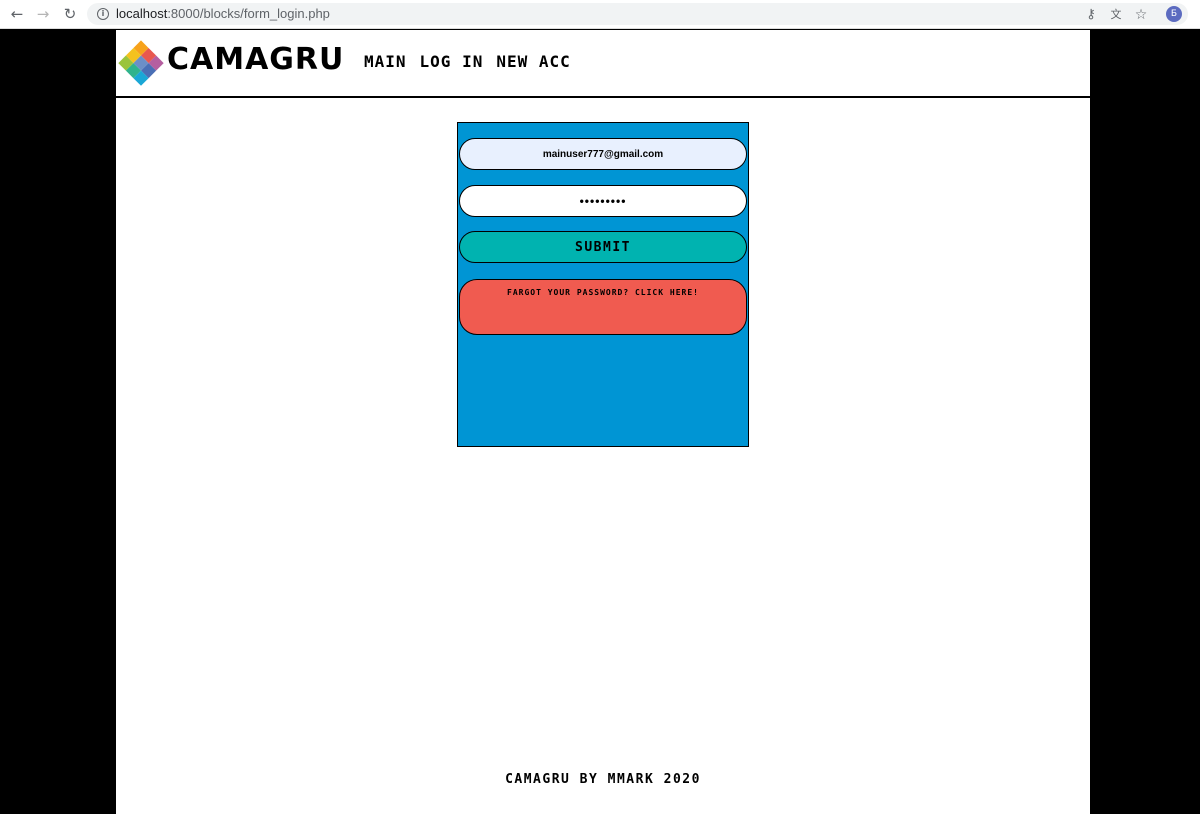 This screenshot has height=814, width=1200. Describe the element at coordinates (1091, 15) in the screenshot. I see `key-icon: ⚷` at that location.